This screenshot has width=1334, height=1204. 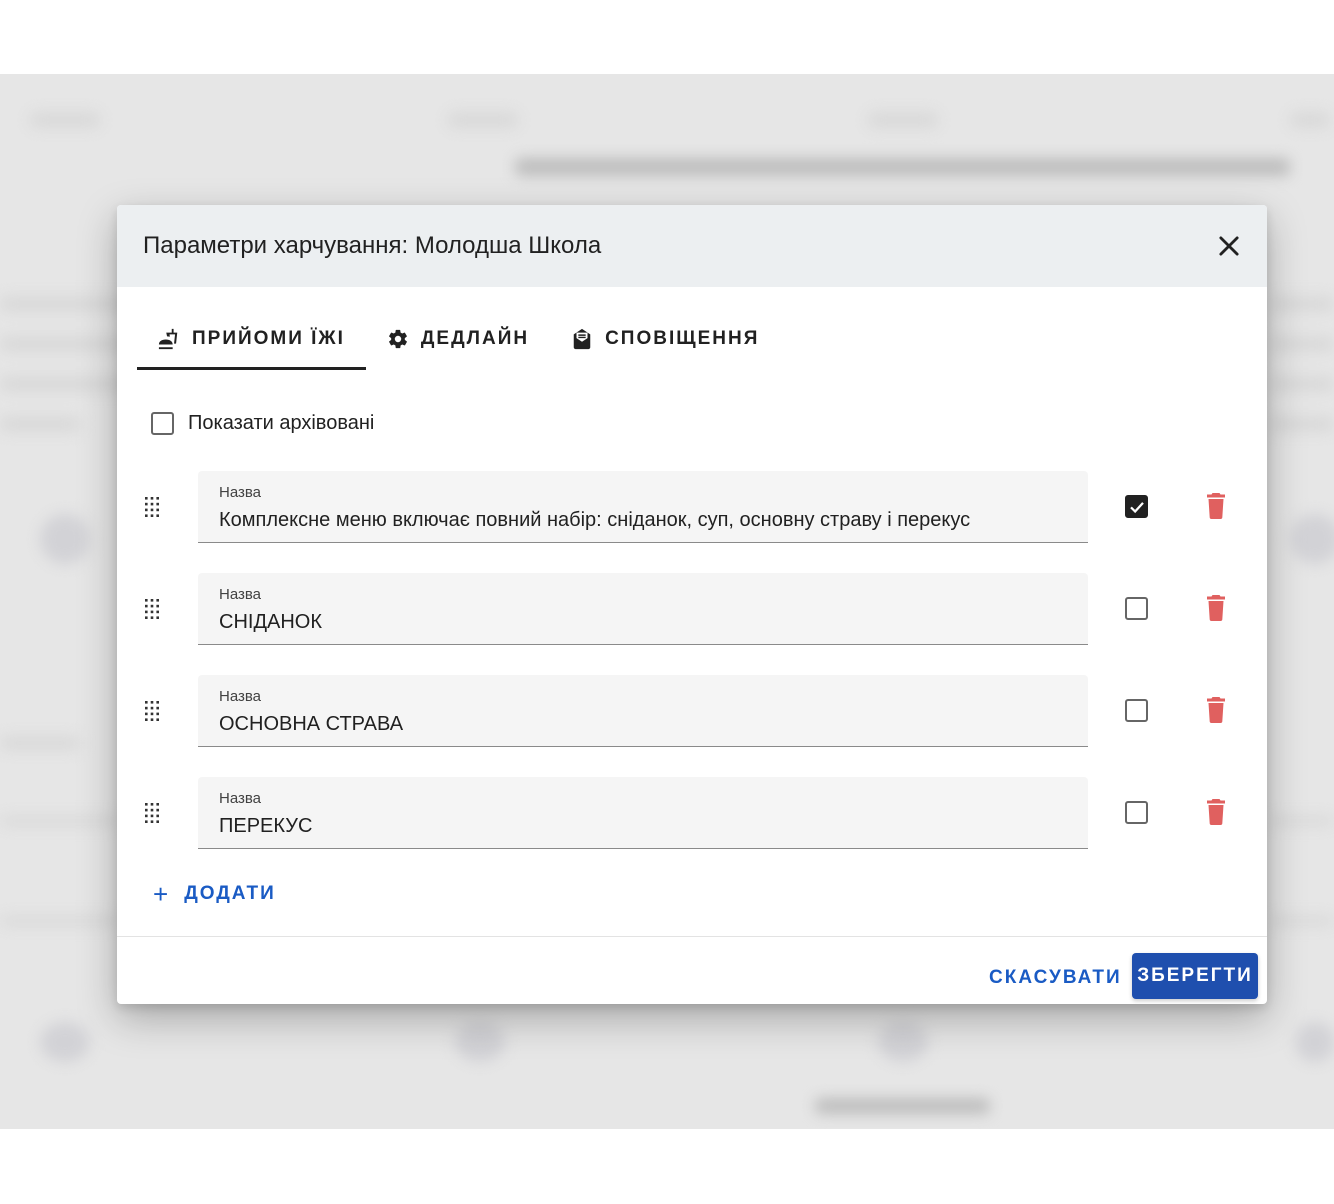 What do you see at coordinates (372, 245) in the screenshot?
I see `dialog-title: Параметри харчування: Молодша Школа` at bounding box center [372, 245].